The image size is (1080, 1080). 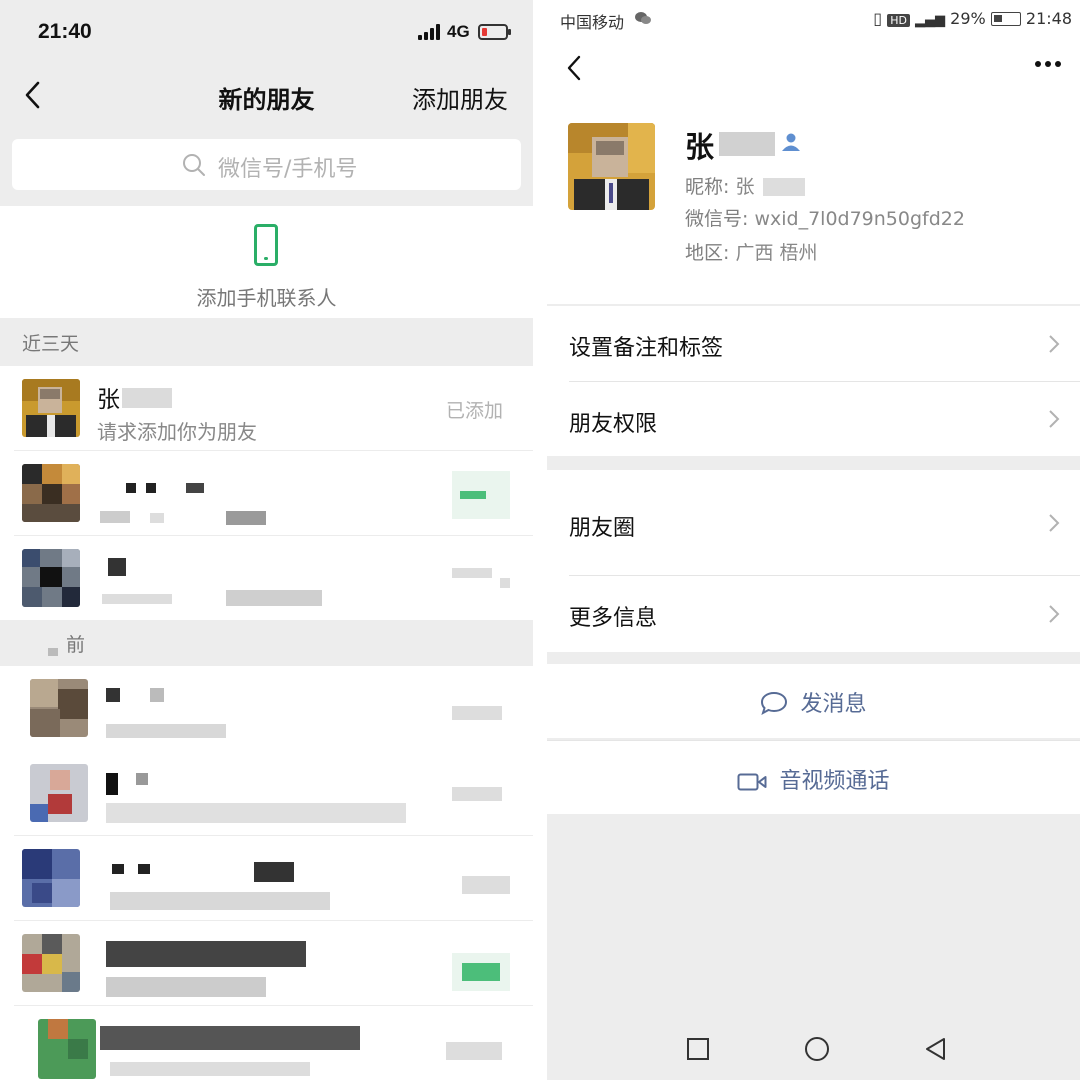 I want to click on signal-icon, so click(x=430, y=32).